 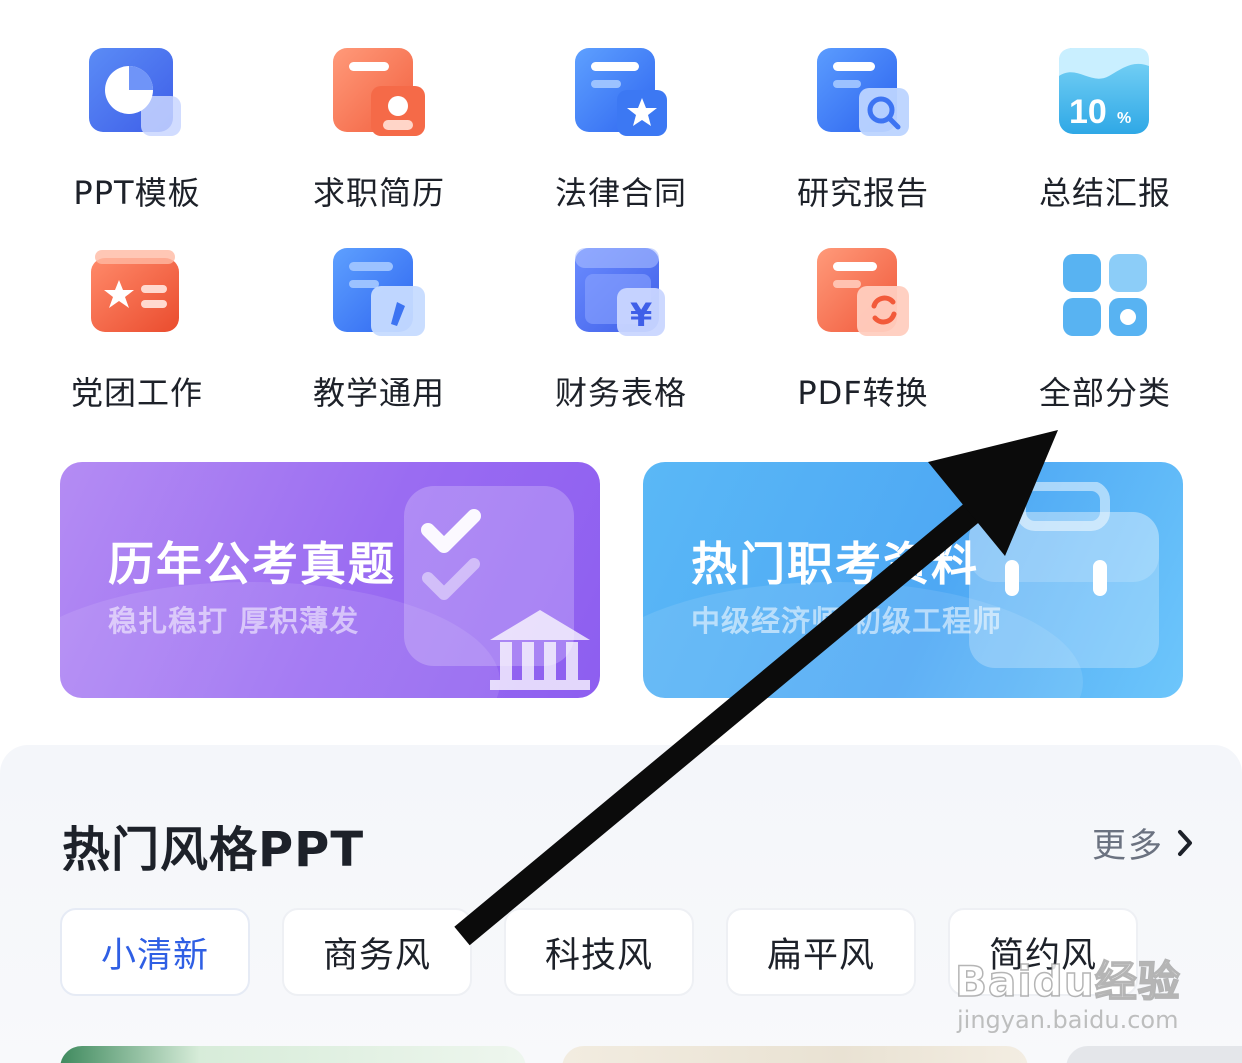 What do you see at coordinates (378, 193) in the screenshot?
I see `category-label: 求职简历` at bounding box center [378, 193].